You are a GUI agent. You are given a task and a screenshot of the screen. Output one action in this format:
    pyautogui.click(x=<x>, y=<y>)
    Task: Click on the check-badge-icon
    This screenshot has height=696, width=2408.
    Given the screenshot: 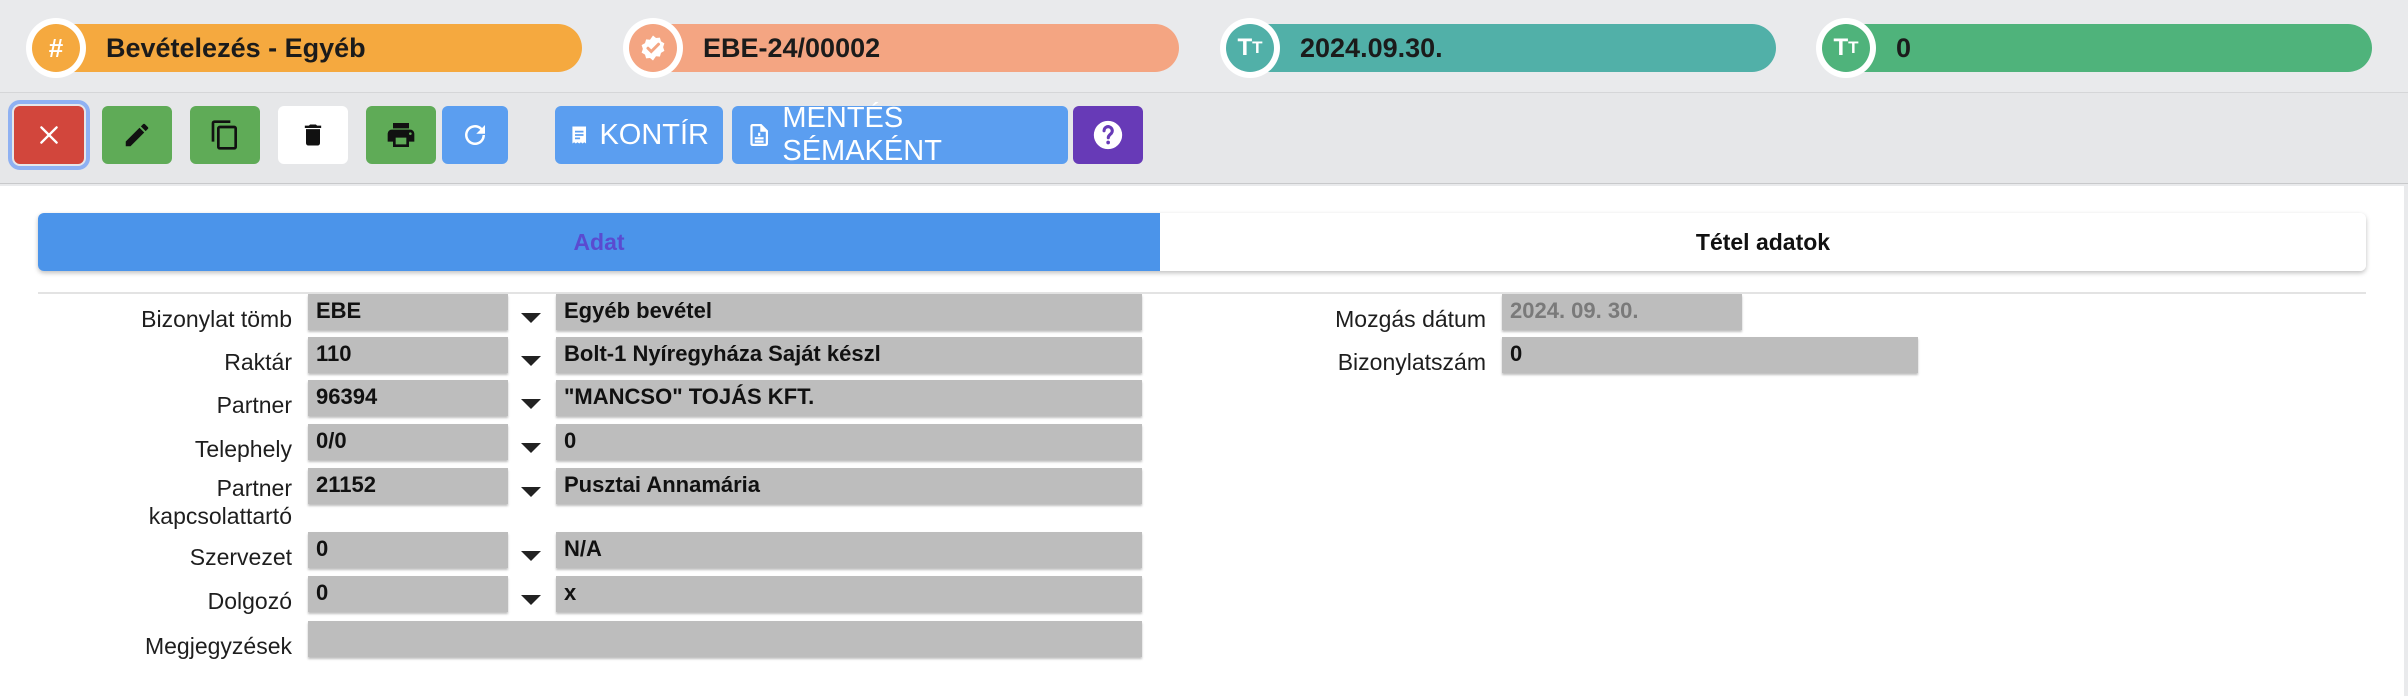 What is the action you would take?
    pyautogui.click(x=653, y=48)
    